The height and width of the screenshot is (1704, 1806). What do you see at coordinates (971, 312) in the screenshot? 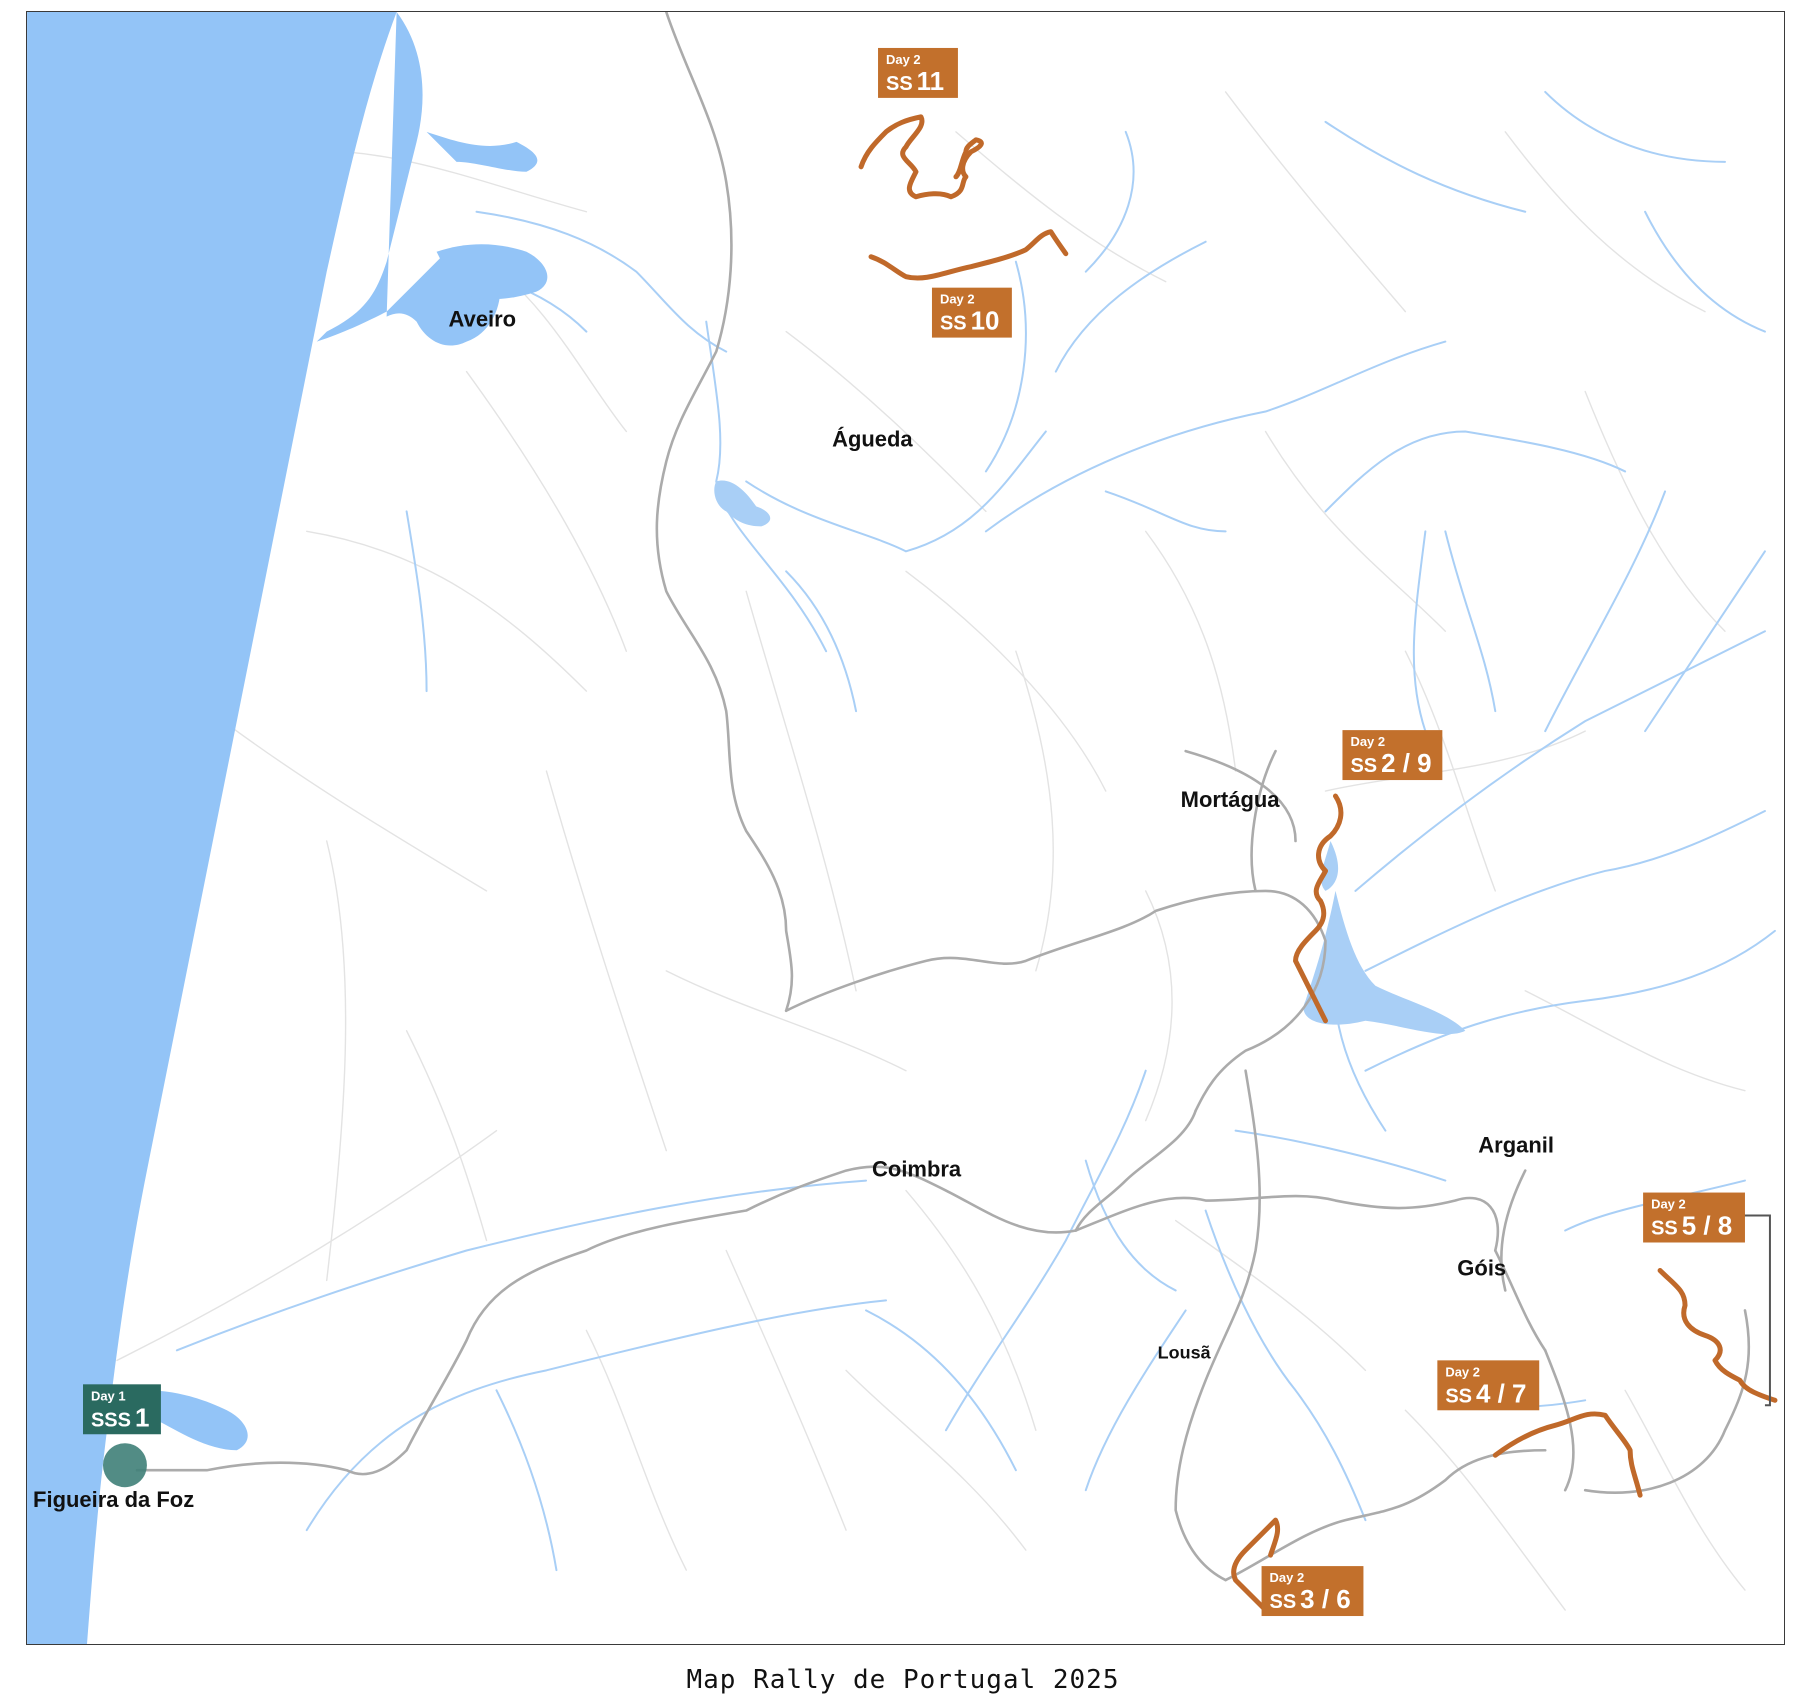
I see `stage-label-ss10: Day 2SS 10` at bounding box center [971, 312].